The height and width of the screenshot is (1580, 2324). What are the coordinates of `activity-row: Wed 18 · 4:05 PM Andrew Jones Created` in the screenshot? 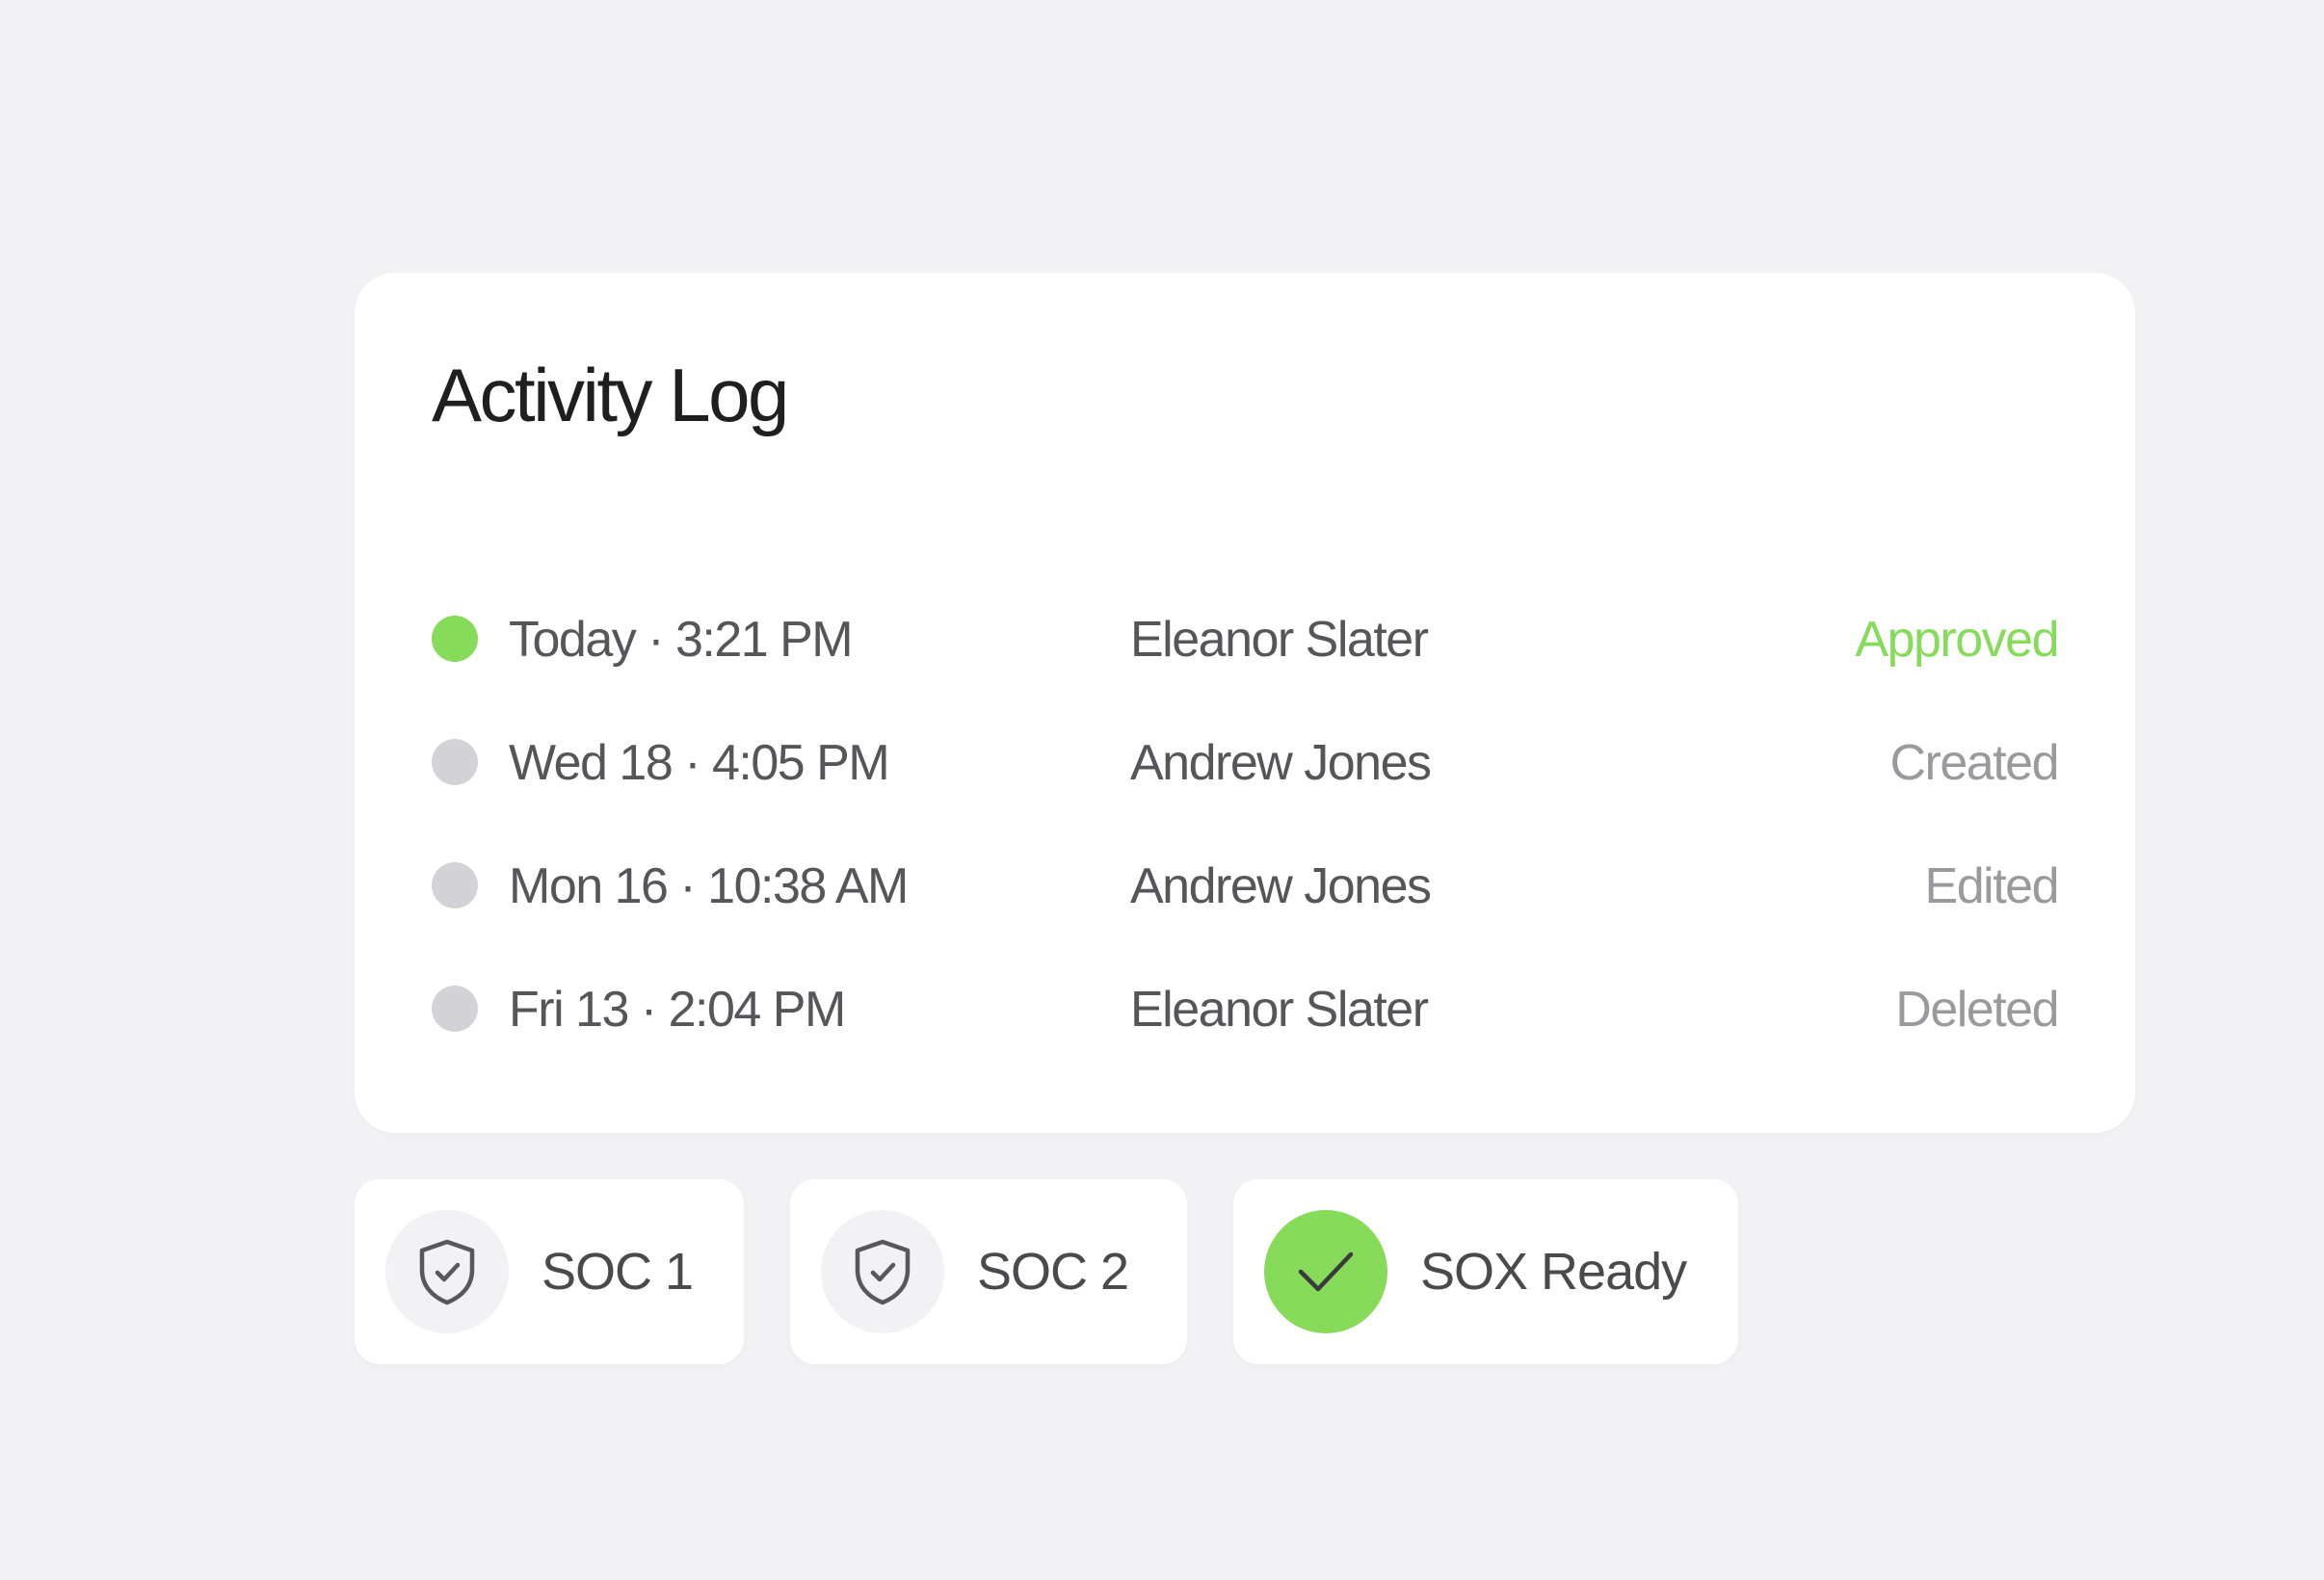 It's located at (1246, 763).